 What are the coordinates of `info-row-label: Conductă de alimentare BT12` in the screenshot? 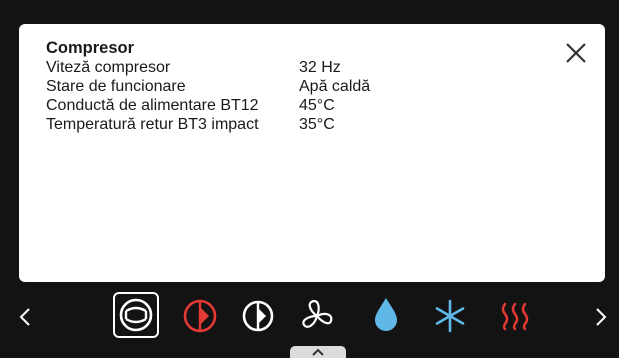 It's located at (152, 105).